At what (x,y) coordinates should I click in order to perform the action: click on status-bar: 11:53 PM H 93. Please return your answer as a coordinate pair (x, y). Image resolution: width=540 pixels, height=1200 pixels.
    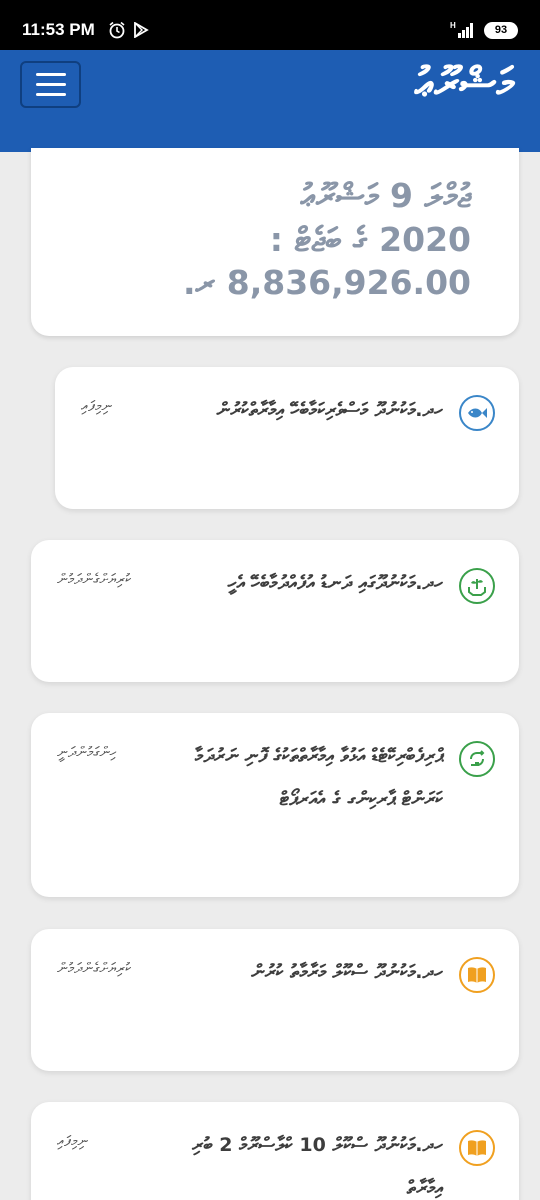
    Looking at the image, I should click on (270, 25).